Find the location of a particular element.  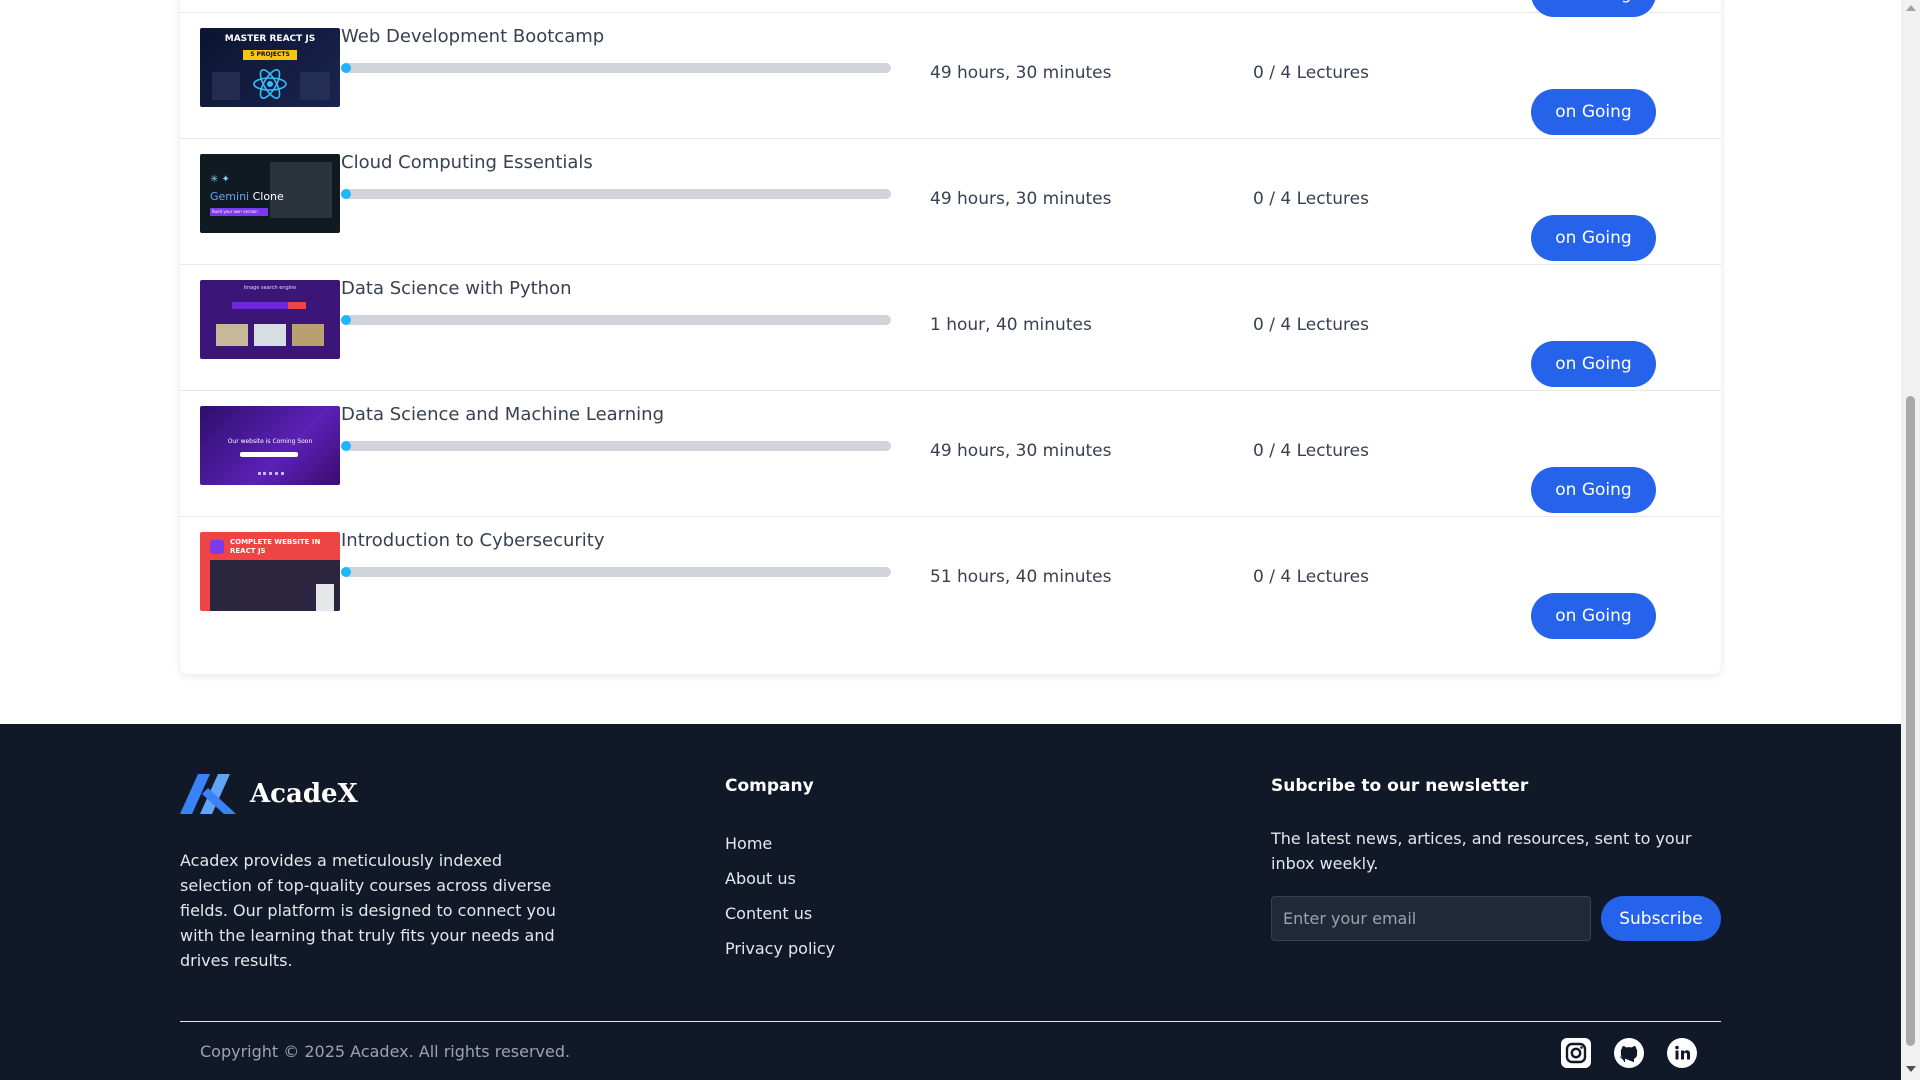

company-links: Home About us Content us Privacy policy is located at coordinates (780, 896).